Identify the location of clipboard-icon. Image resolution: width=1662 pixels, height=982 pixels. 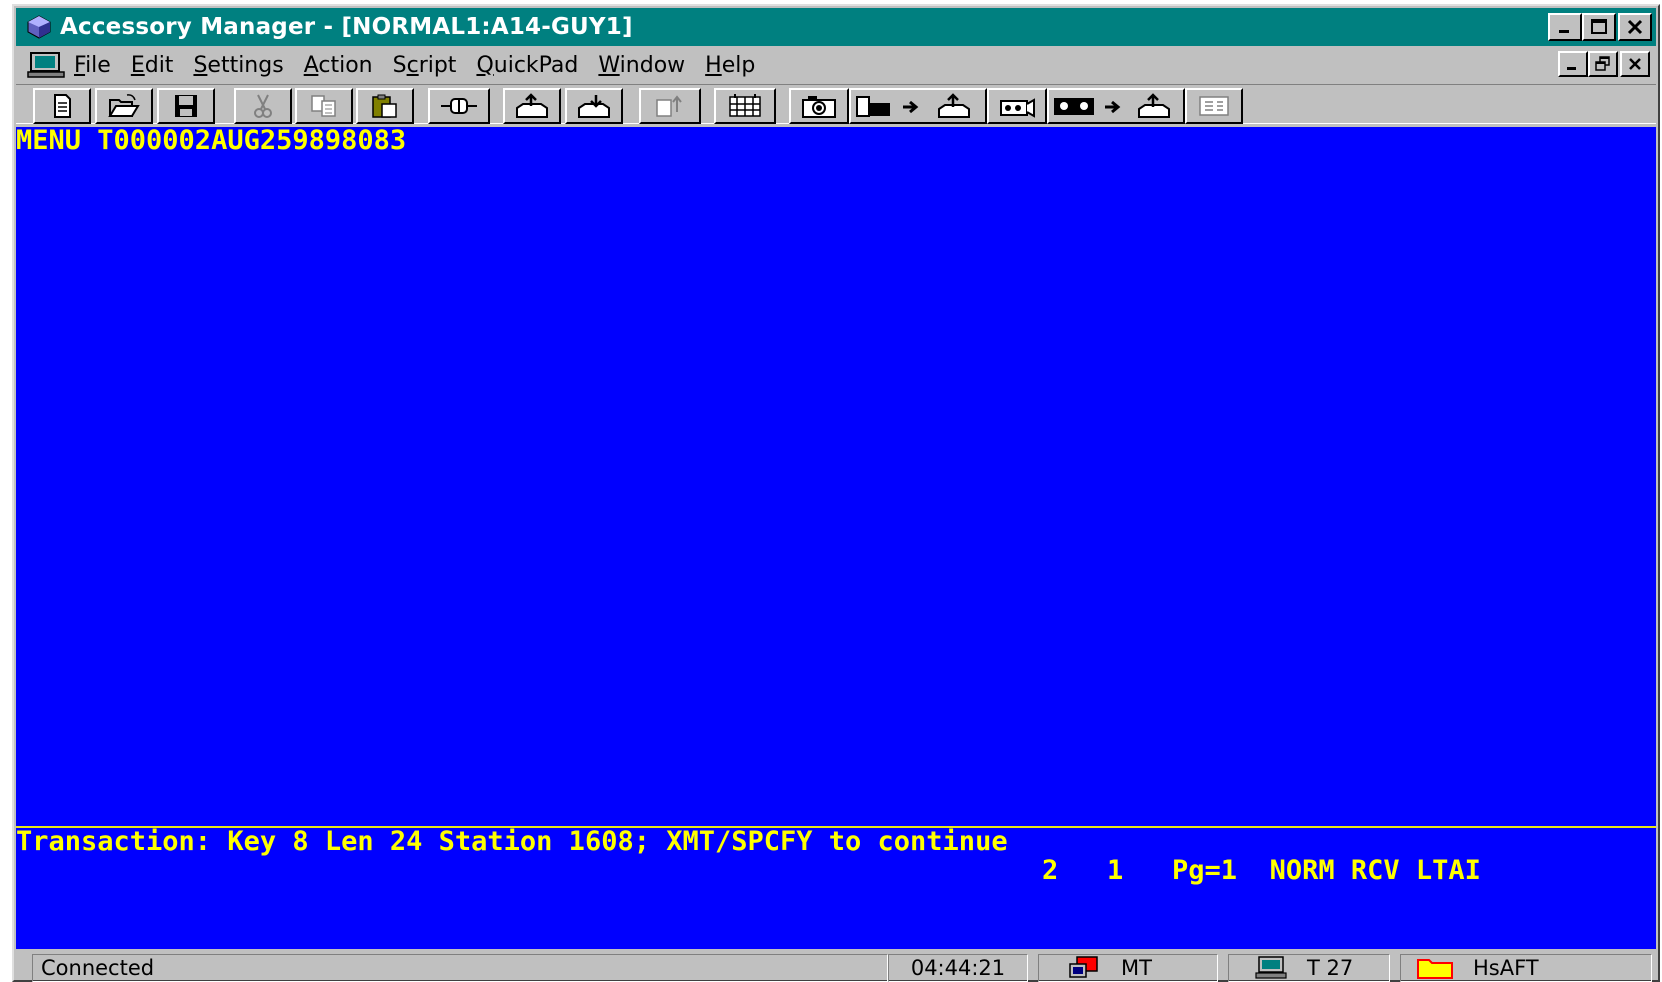
(384, 106).